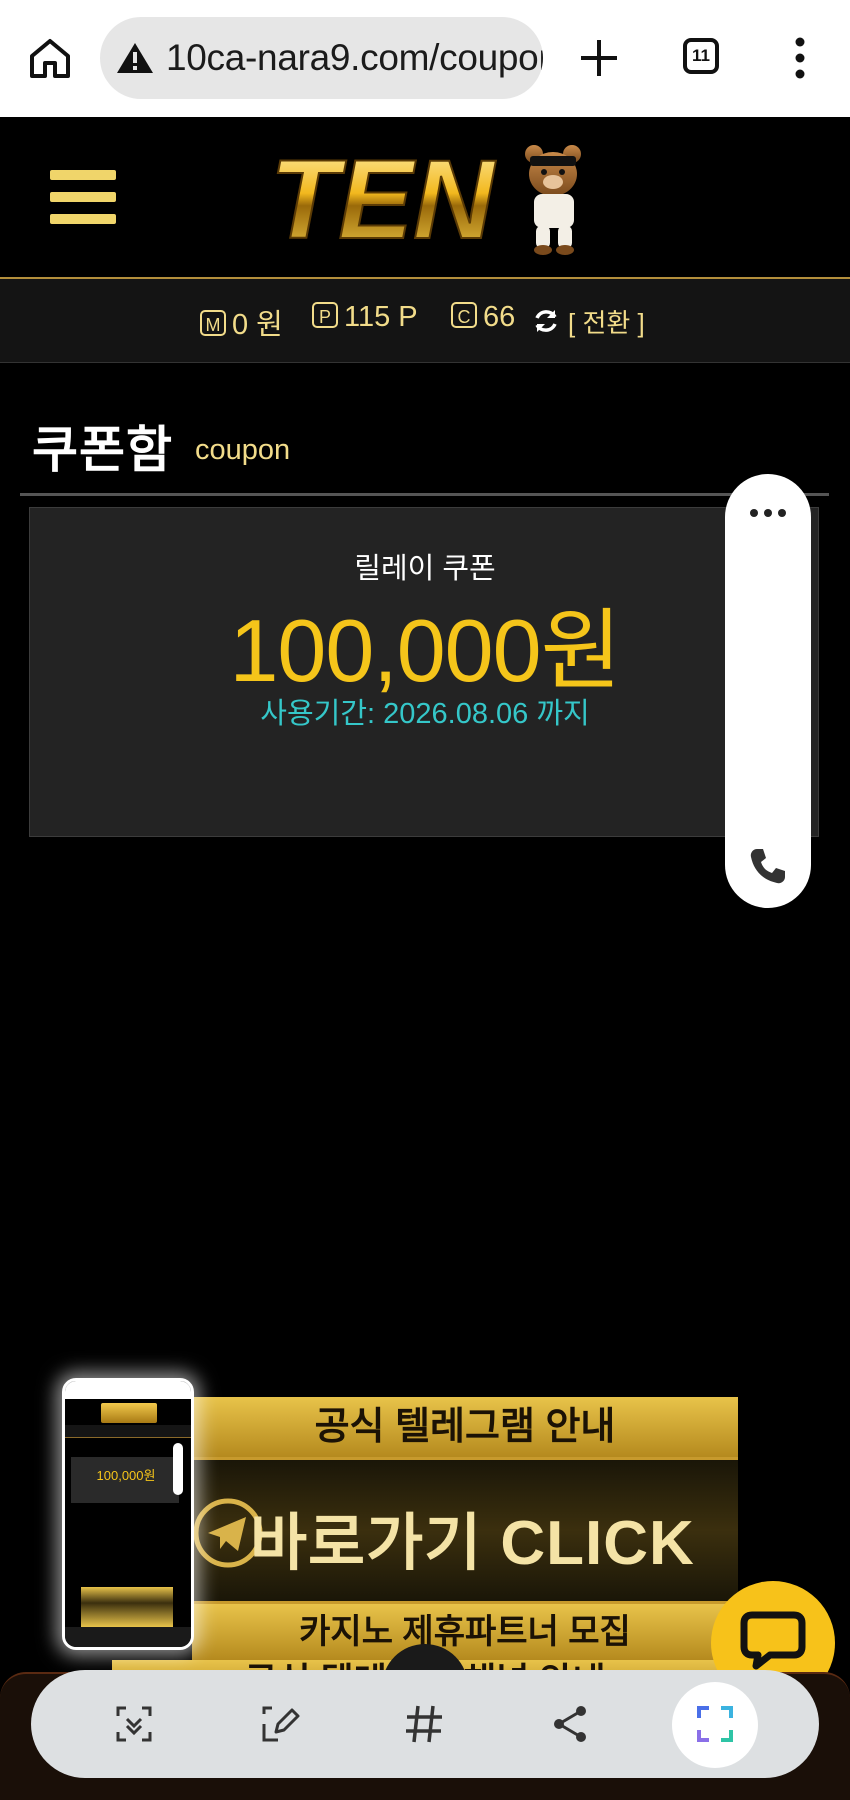  Describe the element at coordinates (128, 1390) in the screenshot. I see `thumb-address-bar` at that location.